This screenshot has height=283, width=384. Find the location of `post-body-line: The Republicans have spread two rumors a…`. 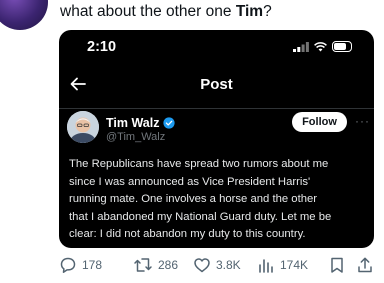

post-body-line: The Republicans have spread two rumors a… is located at coordinates (199, 164).